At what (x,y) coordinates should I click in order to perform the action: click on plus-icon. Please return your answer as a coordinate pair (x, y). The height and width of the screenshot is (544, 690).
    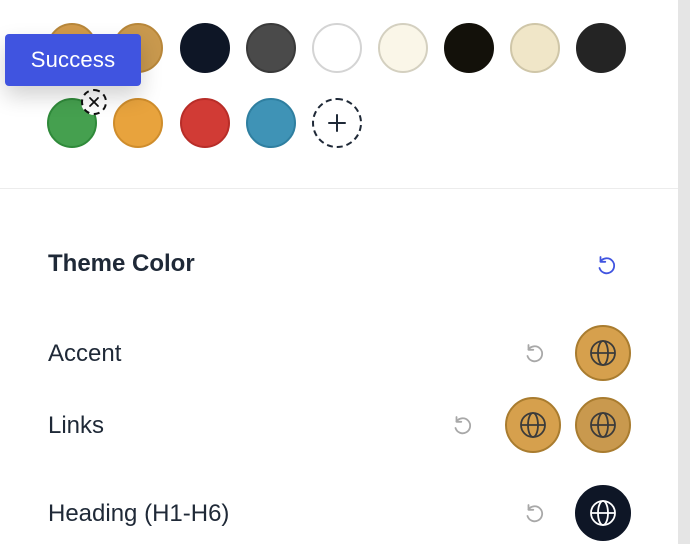
    Looking at the image, I should click on (337, 123).